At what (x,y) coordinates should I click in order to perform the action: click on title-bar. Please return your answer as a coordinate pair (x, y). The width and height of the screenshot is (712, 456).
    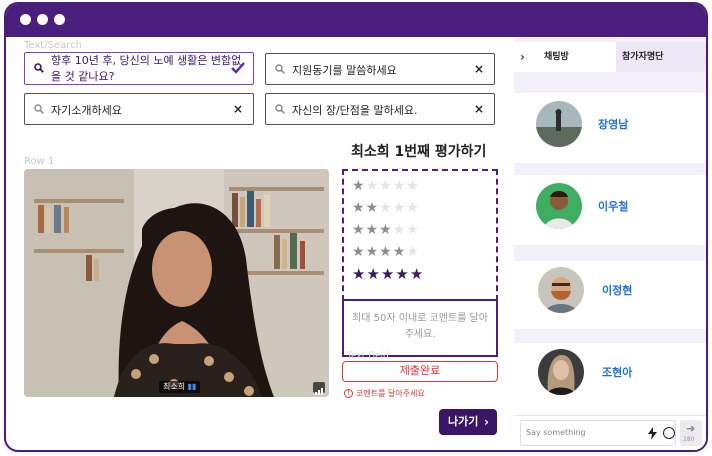
    Looking at the image, I should click on (356, 20).